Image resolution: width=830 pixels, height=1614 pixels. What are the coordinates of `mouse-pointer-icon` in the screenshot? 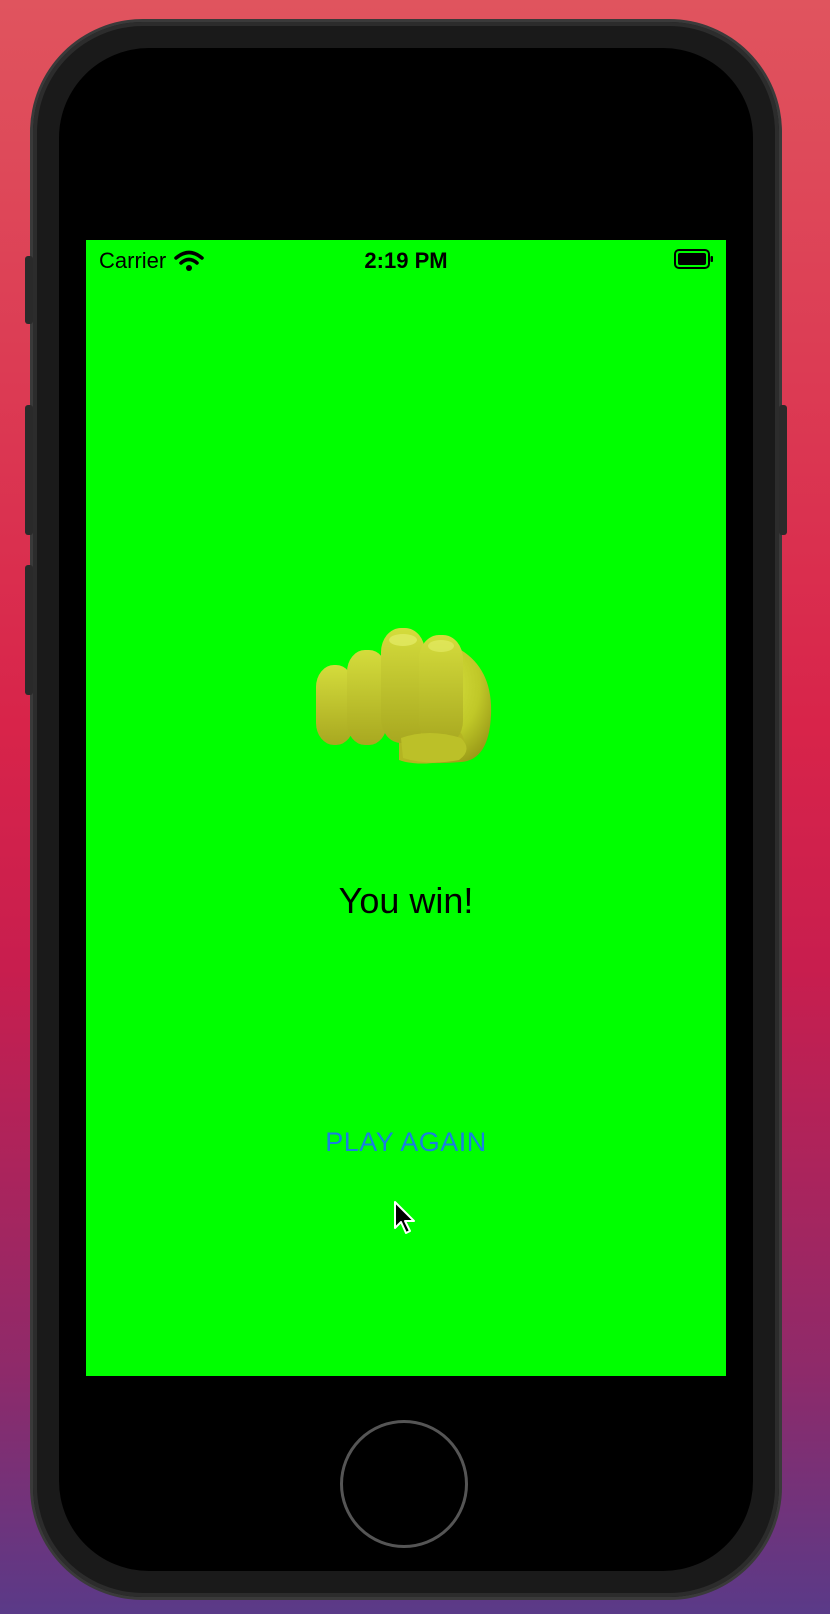 It's located at (404, 1217).